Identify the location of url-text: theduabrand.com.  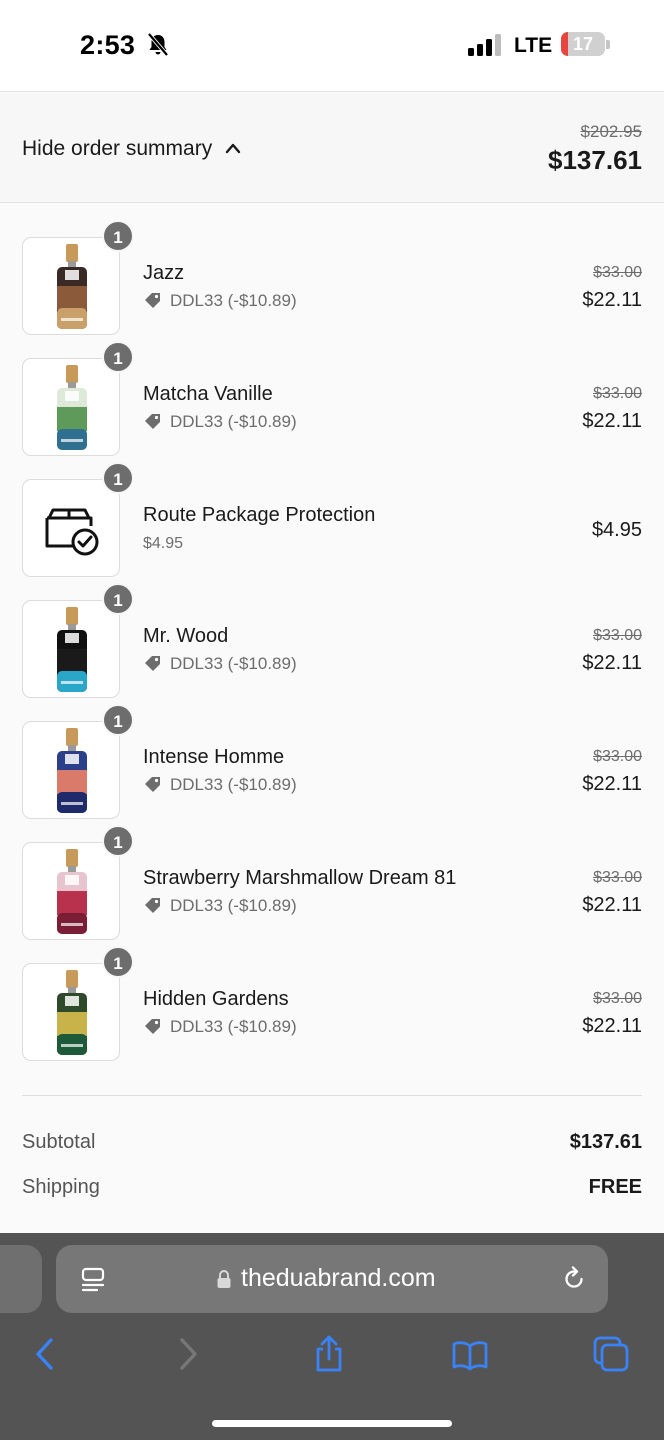
(338, 1278).